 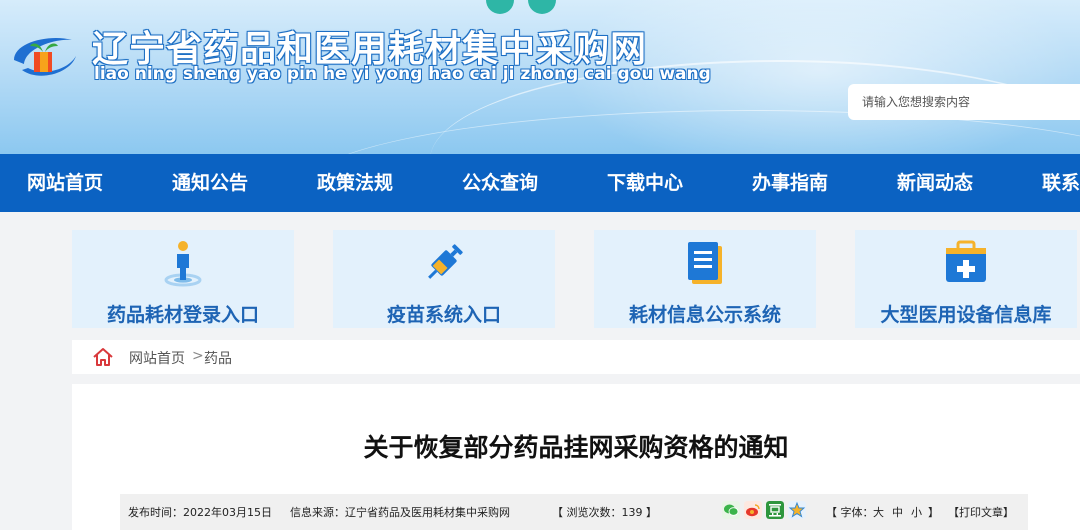 What do you see at coordinates (210, 183) in the screenshot?
I see `nav-item-notices: 通知公告` at bounding box center [210, 183].